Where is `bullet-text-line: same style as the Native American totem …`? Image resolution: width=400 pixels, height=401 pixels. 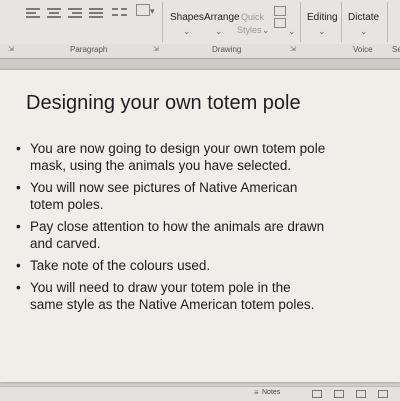 bullet-text-line: same style as the Native American totem … is located at coordinates (172, 304).